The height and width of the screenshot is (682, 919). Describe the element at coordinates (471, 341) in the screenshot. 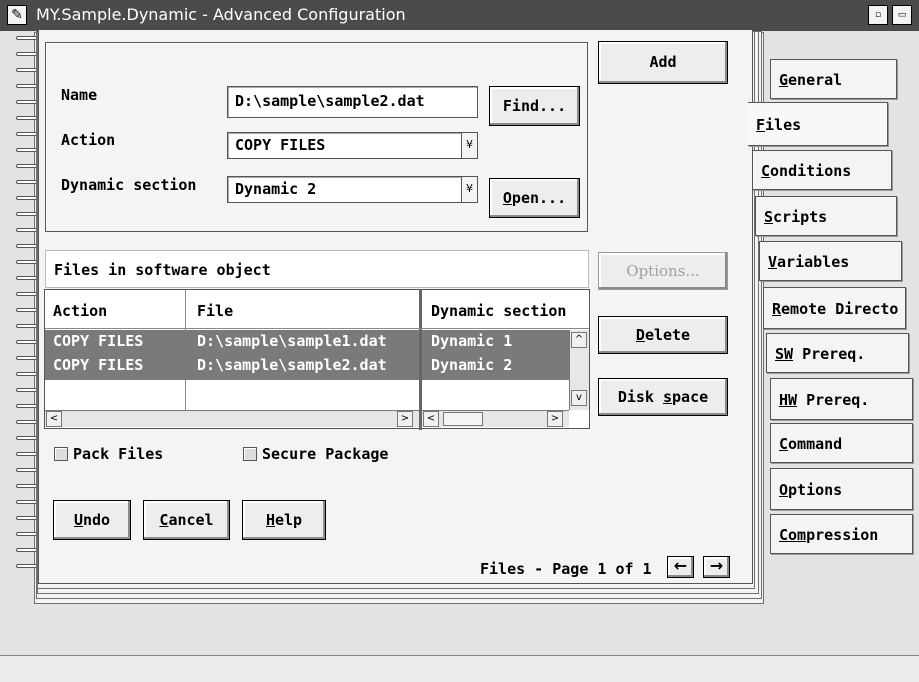

I see `table-row-1-section: Dynamic 1` at that location.